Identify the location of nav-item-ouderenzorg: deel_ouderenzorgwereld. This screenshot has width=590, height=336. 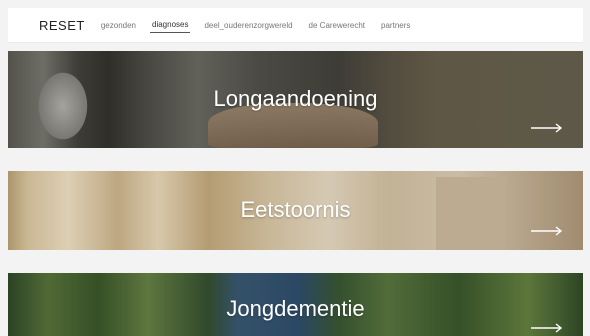
(248, 25).